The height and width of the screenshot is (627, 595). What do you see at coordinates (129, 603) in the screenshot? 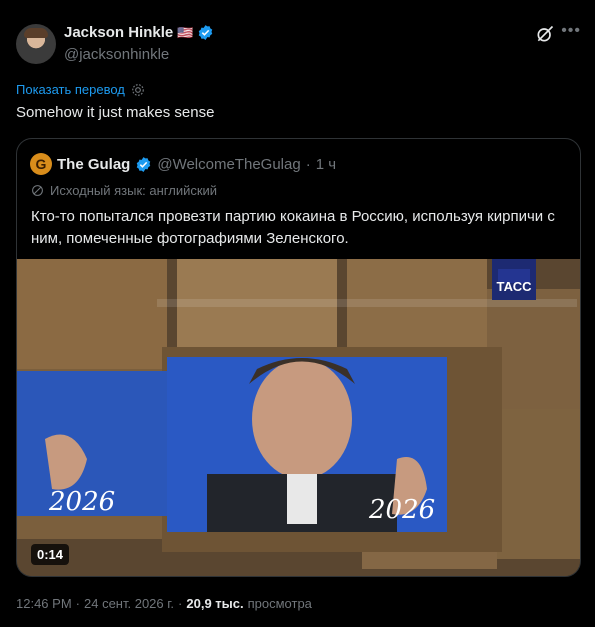
I see `post-date: 24 сент. 2026 г.` at bounding box center [129, 603].